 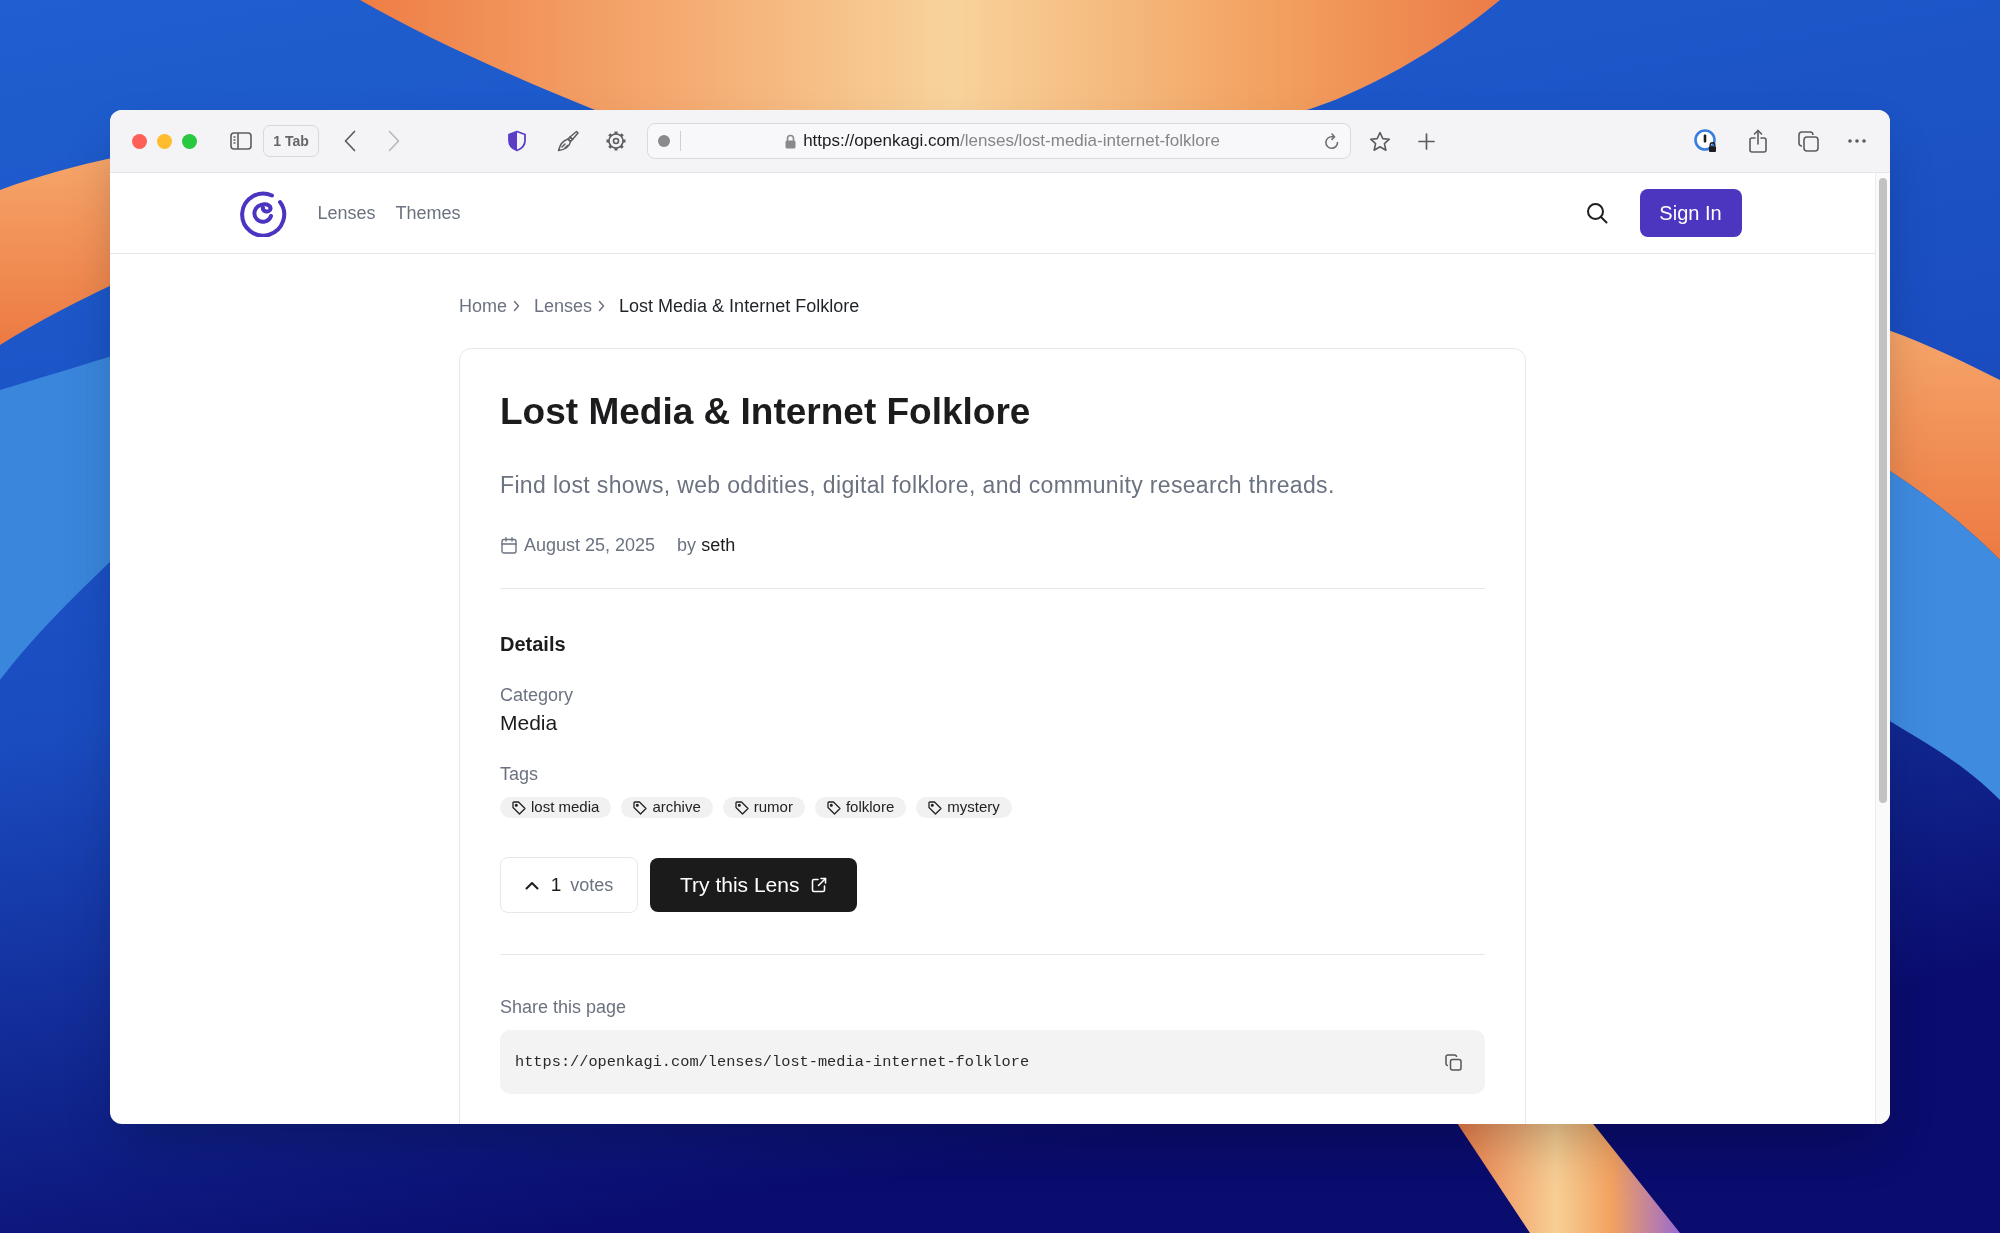 What do you see at coordinates (860, 807) in the screenshot?
I see `tag-chip: folklore` at bounding box center [860, 807].